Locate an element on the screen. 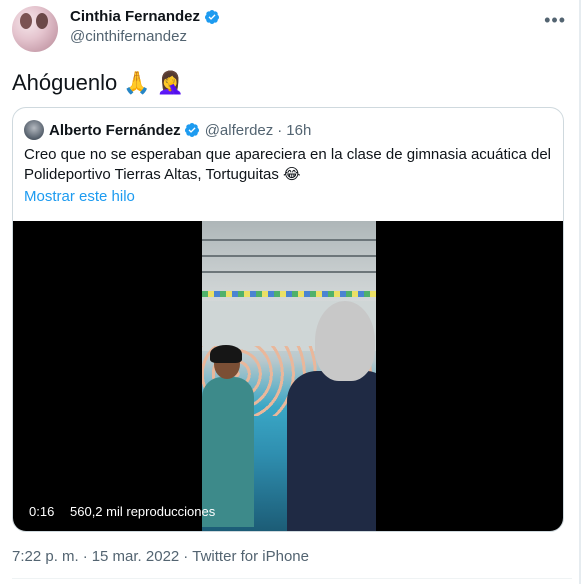 The width and height of the screenshot is (581, 584). quoted-display-name: Alberto Fernández is located at coordinates (115, 130).